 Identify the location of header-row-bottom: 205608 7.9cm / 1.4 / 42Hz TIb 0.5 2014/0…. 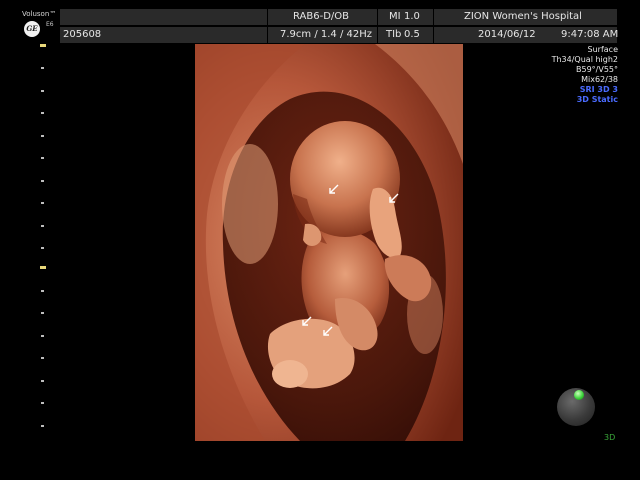
(339, 35).